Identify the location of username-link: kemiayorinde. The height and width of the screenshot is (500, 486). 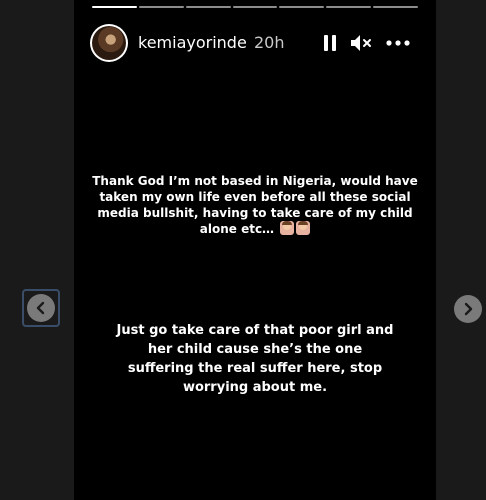
(192, 42).